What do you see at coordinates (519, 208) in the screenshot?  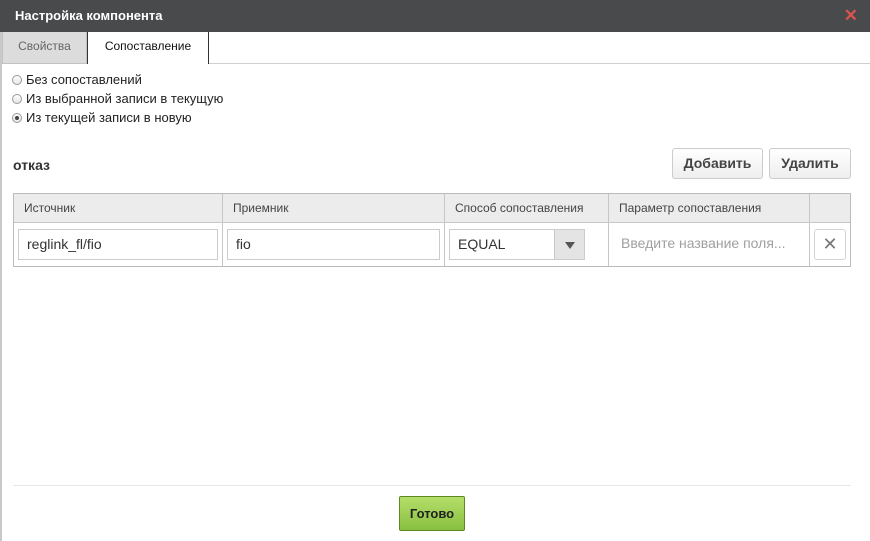 I see `column-header-method: Способ сопоставления` at bounding box center [519, 208].